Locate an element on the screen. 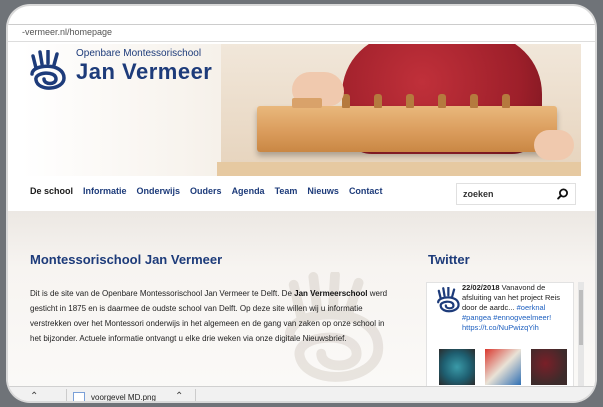 This screenshot has height=407, width=603. tweet-link: https://t.co/NuPwizqYih is located at coordinates (500, 327).